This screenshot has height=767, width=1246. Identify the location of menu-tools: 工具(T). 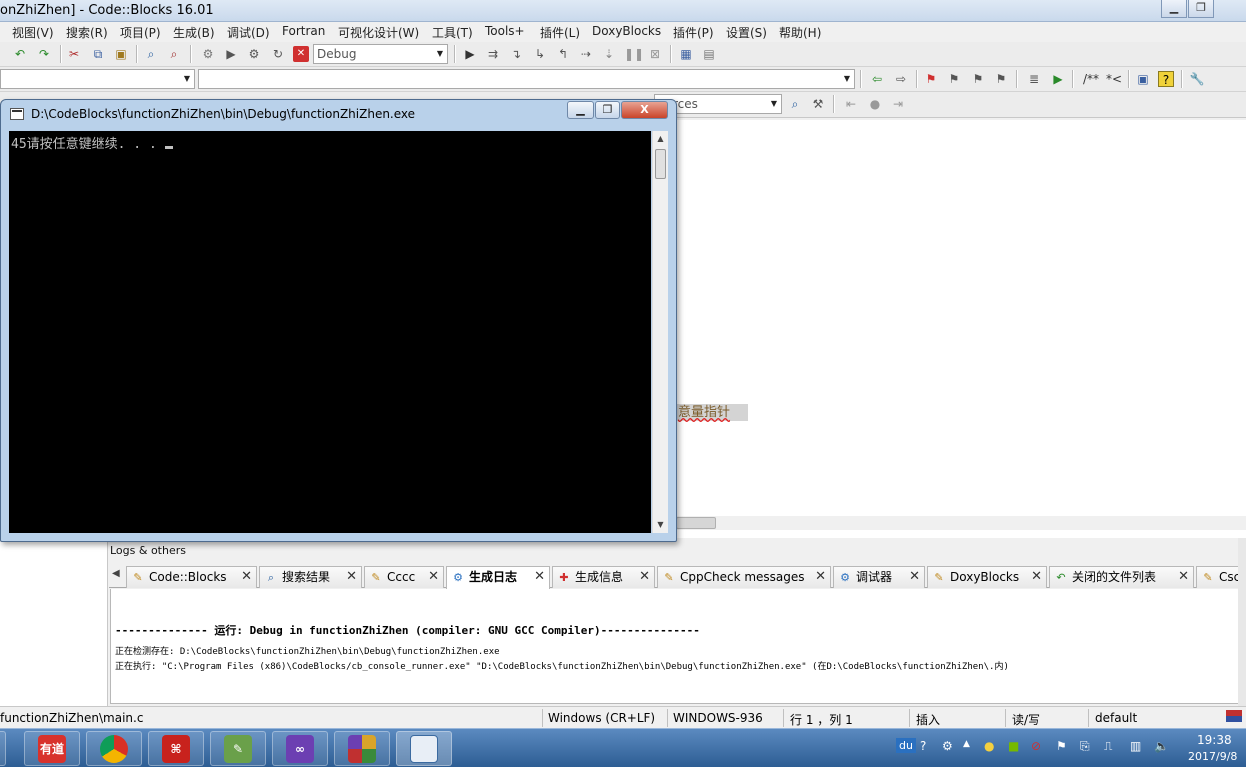
(452, 32).